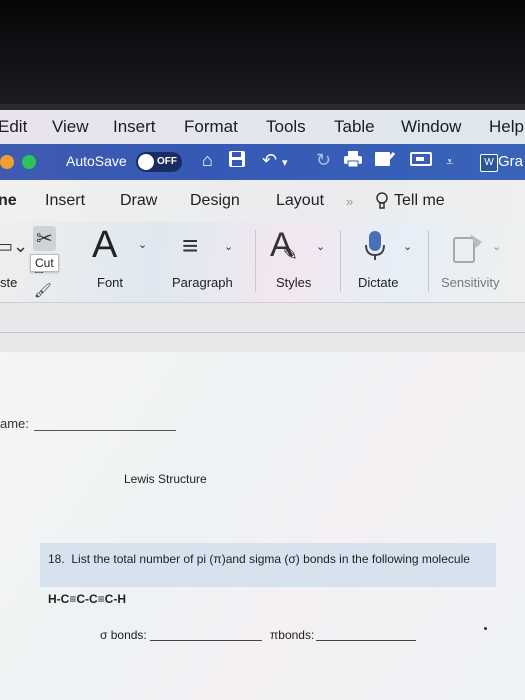  Describe the element at coordinates (511, 161) in the screenshot. I see `document-title-partial: Gra` at that location.